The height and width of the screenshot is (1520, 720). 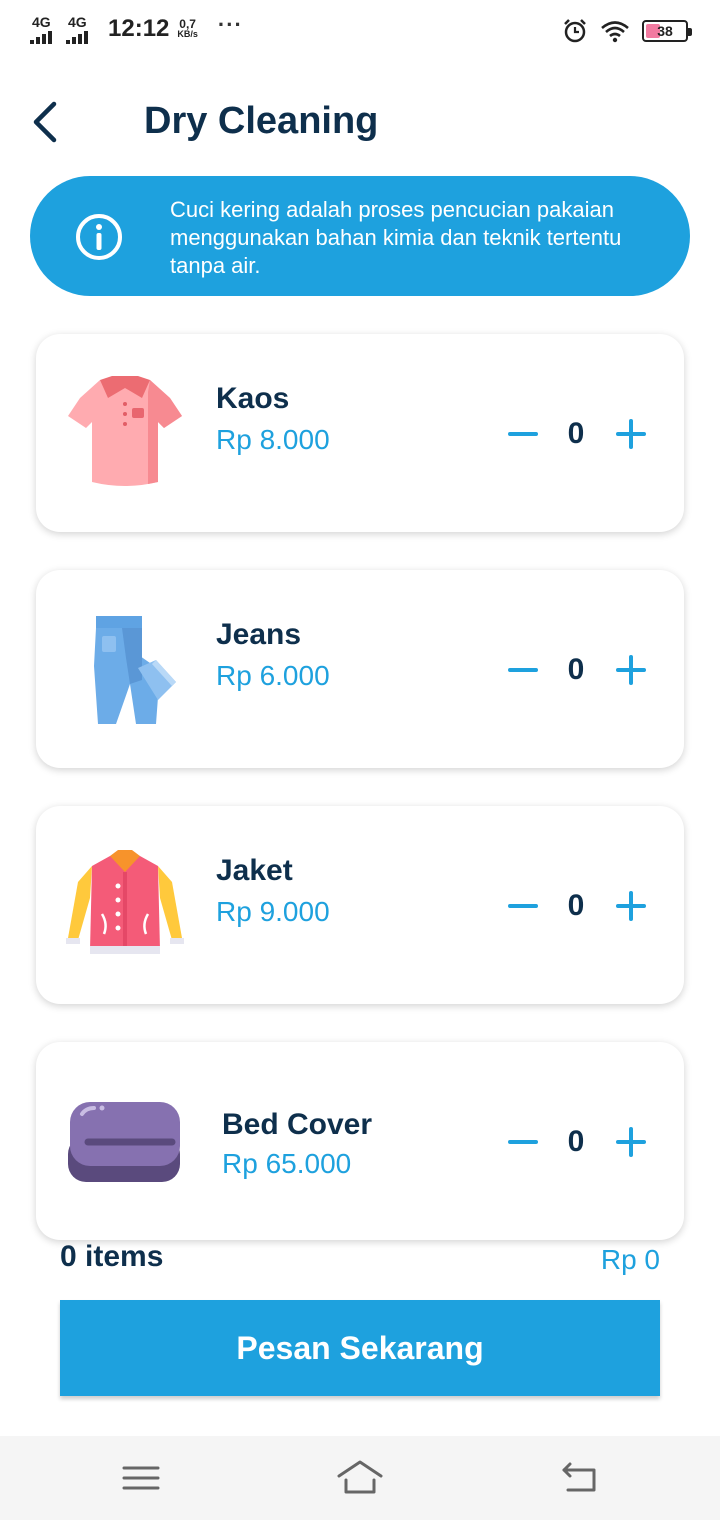 What do you see at coordinates (360, 669) in the screenshot?
I see `product-card-jeans: Jeans Rp 6.000 0` at bounding box center [360, 669].